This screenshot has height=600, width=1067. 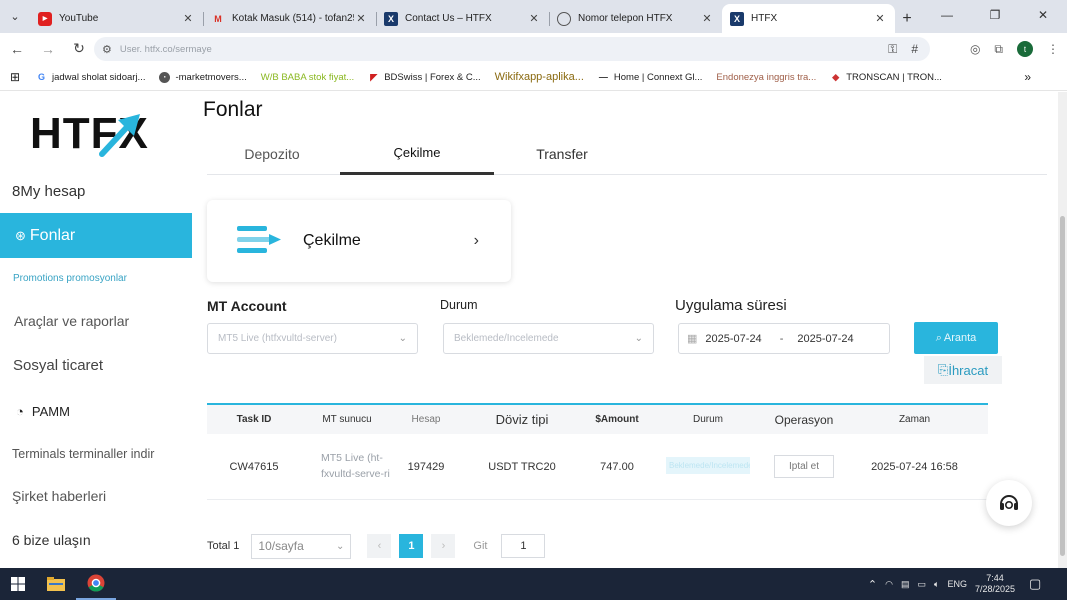 I want to click on forward-icon: →, so click(x=48, y=49).